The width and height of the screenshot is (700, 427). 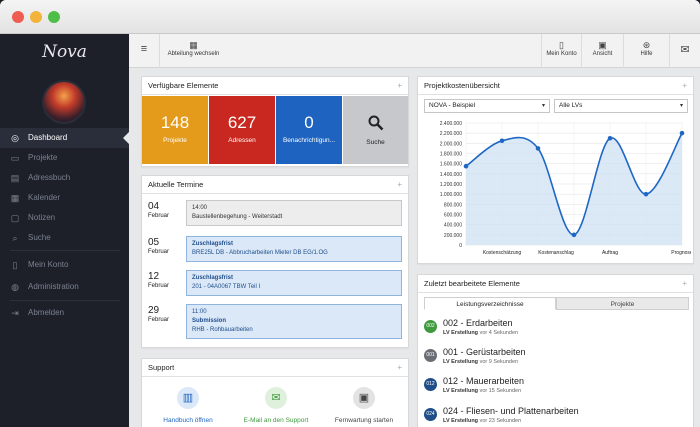 I want to click on sidebar-item-administration: ◍ Administration, so click(x=64, y=287).